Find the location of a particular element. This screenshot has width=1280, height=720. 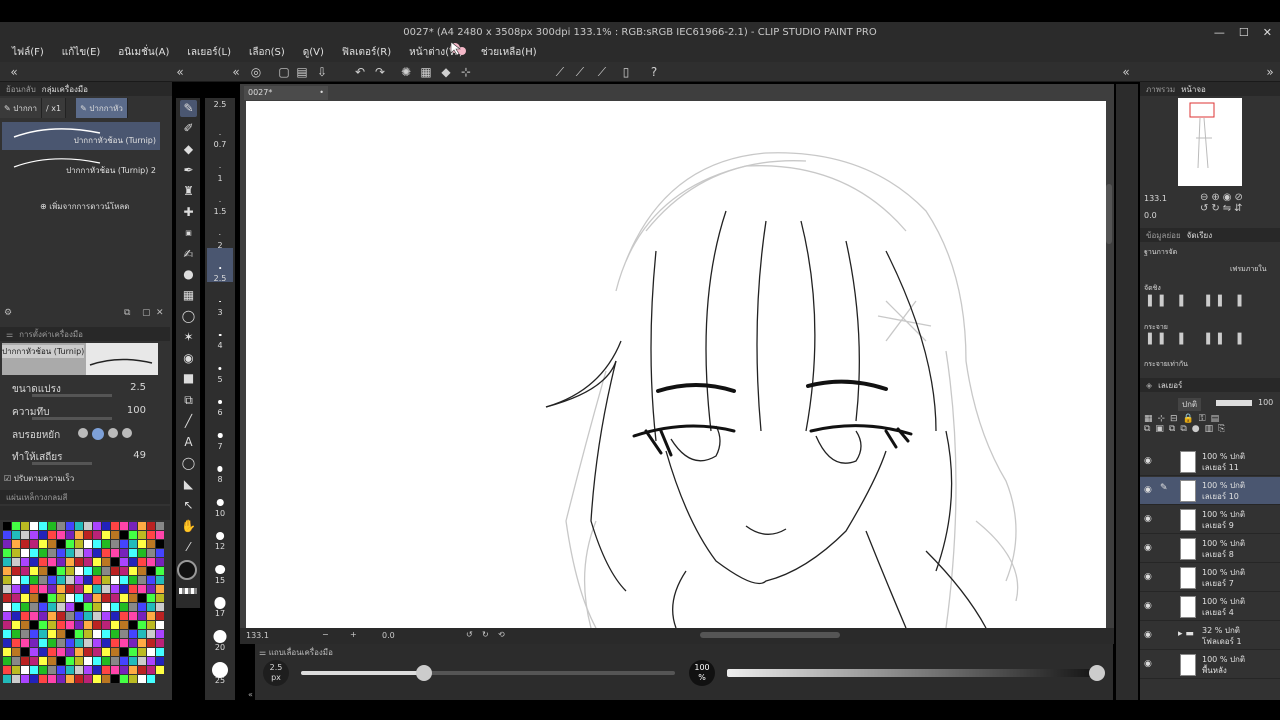

pen-tool-icon: ✎ is located at coordinates (188, 108).